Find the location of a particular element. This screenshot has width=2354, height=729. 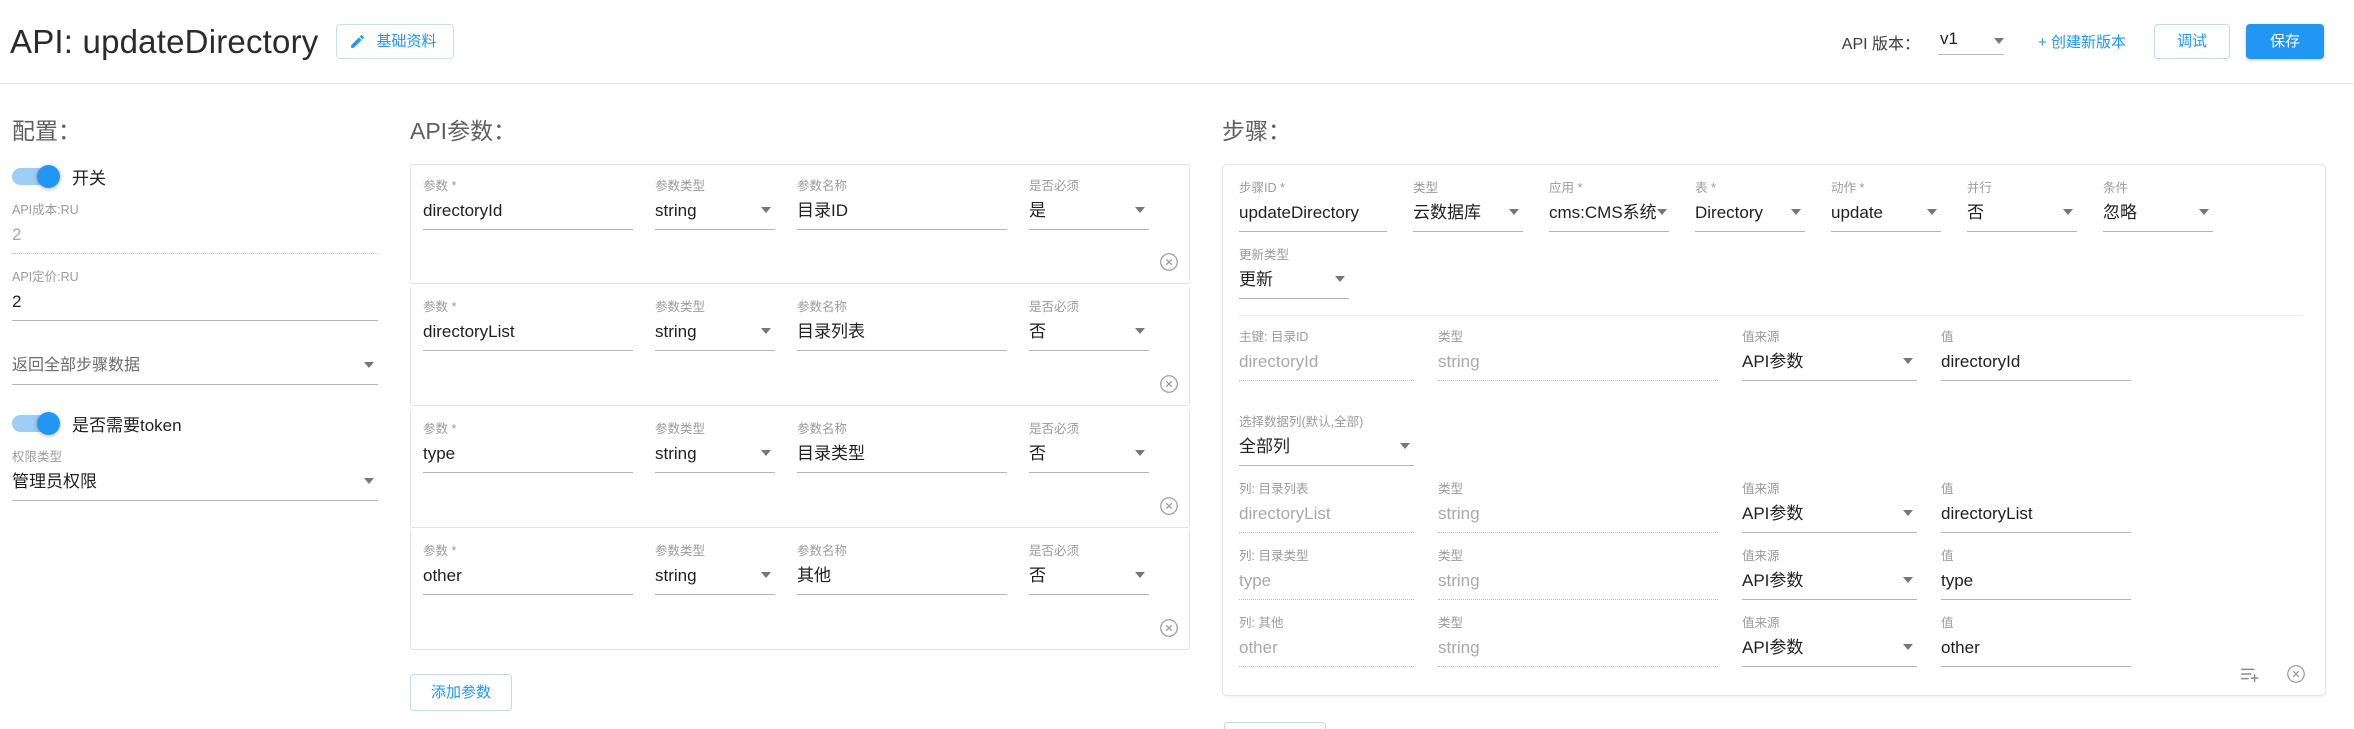

param-display-value: 目录列表 is located at coordinates (902, 336).